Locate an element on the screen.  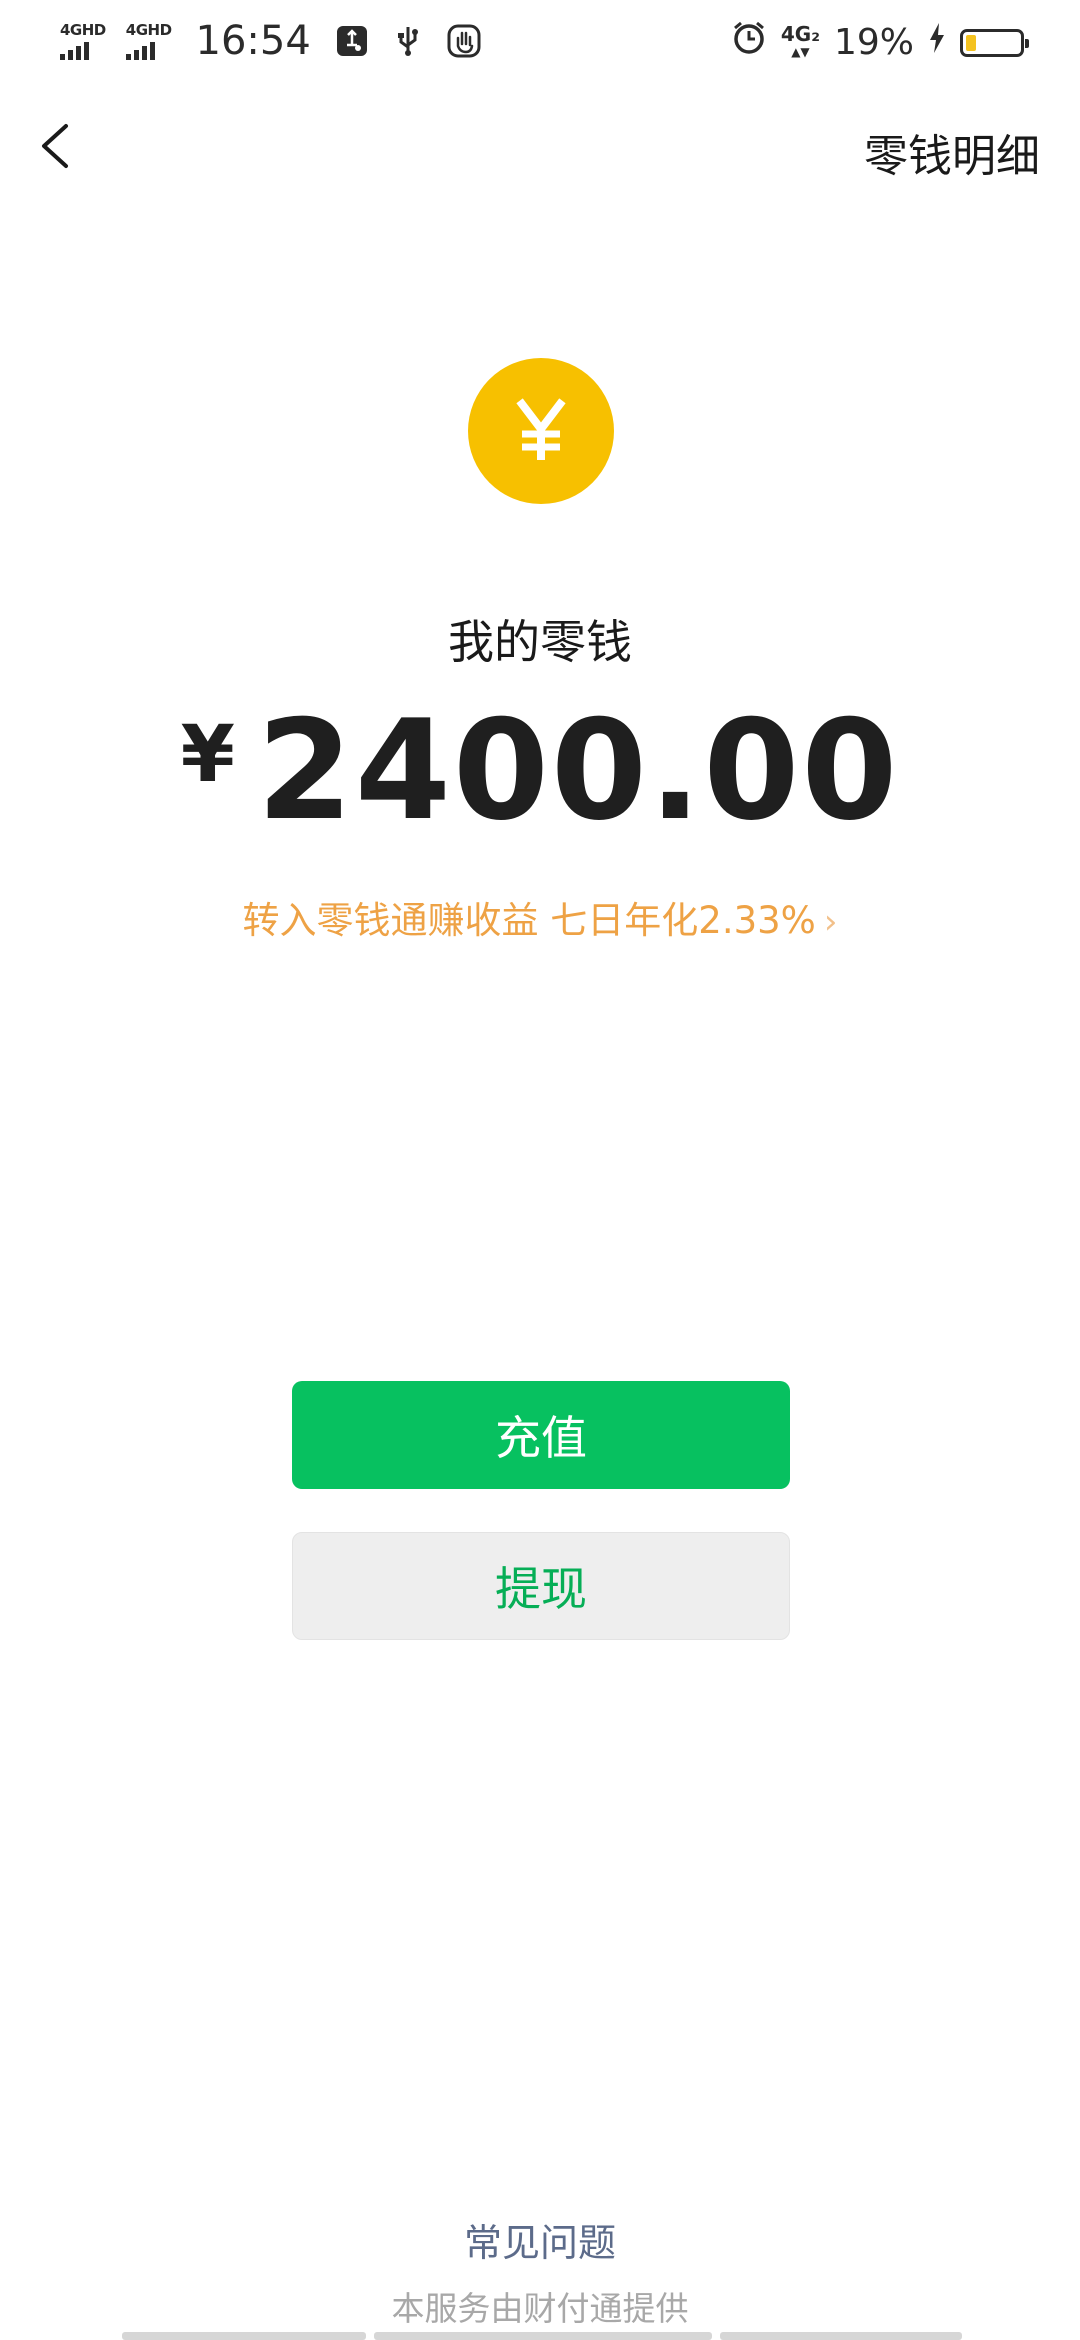
balance-amount: ¥2400.00 is located at coordinates (540, 770).